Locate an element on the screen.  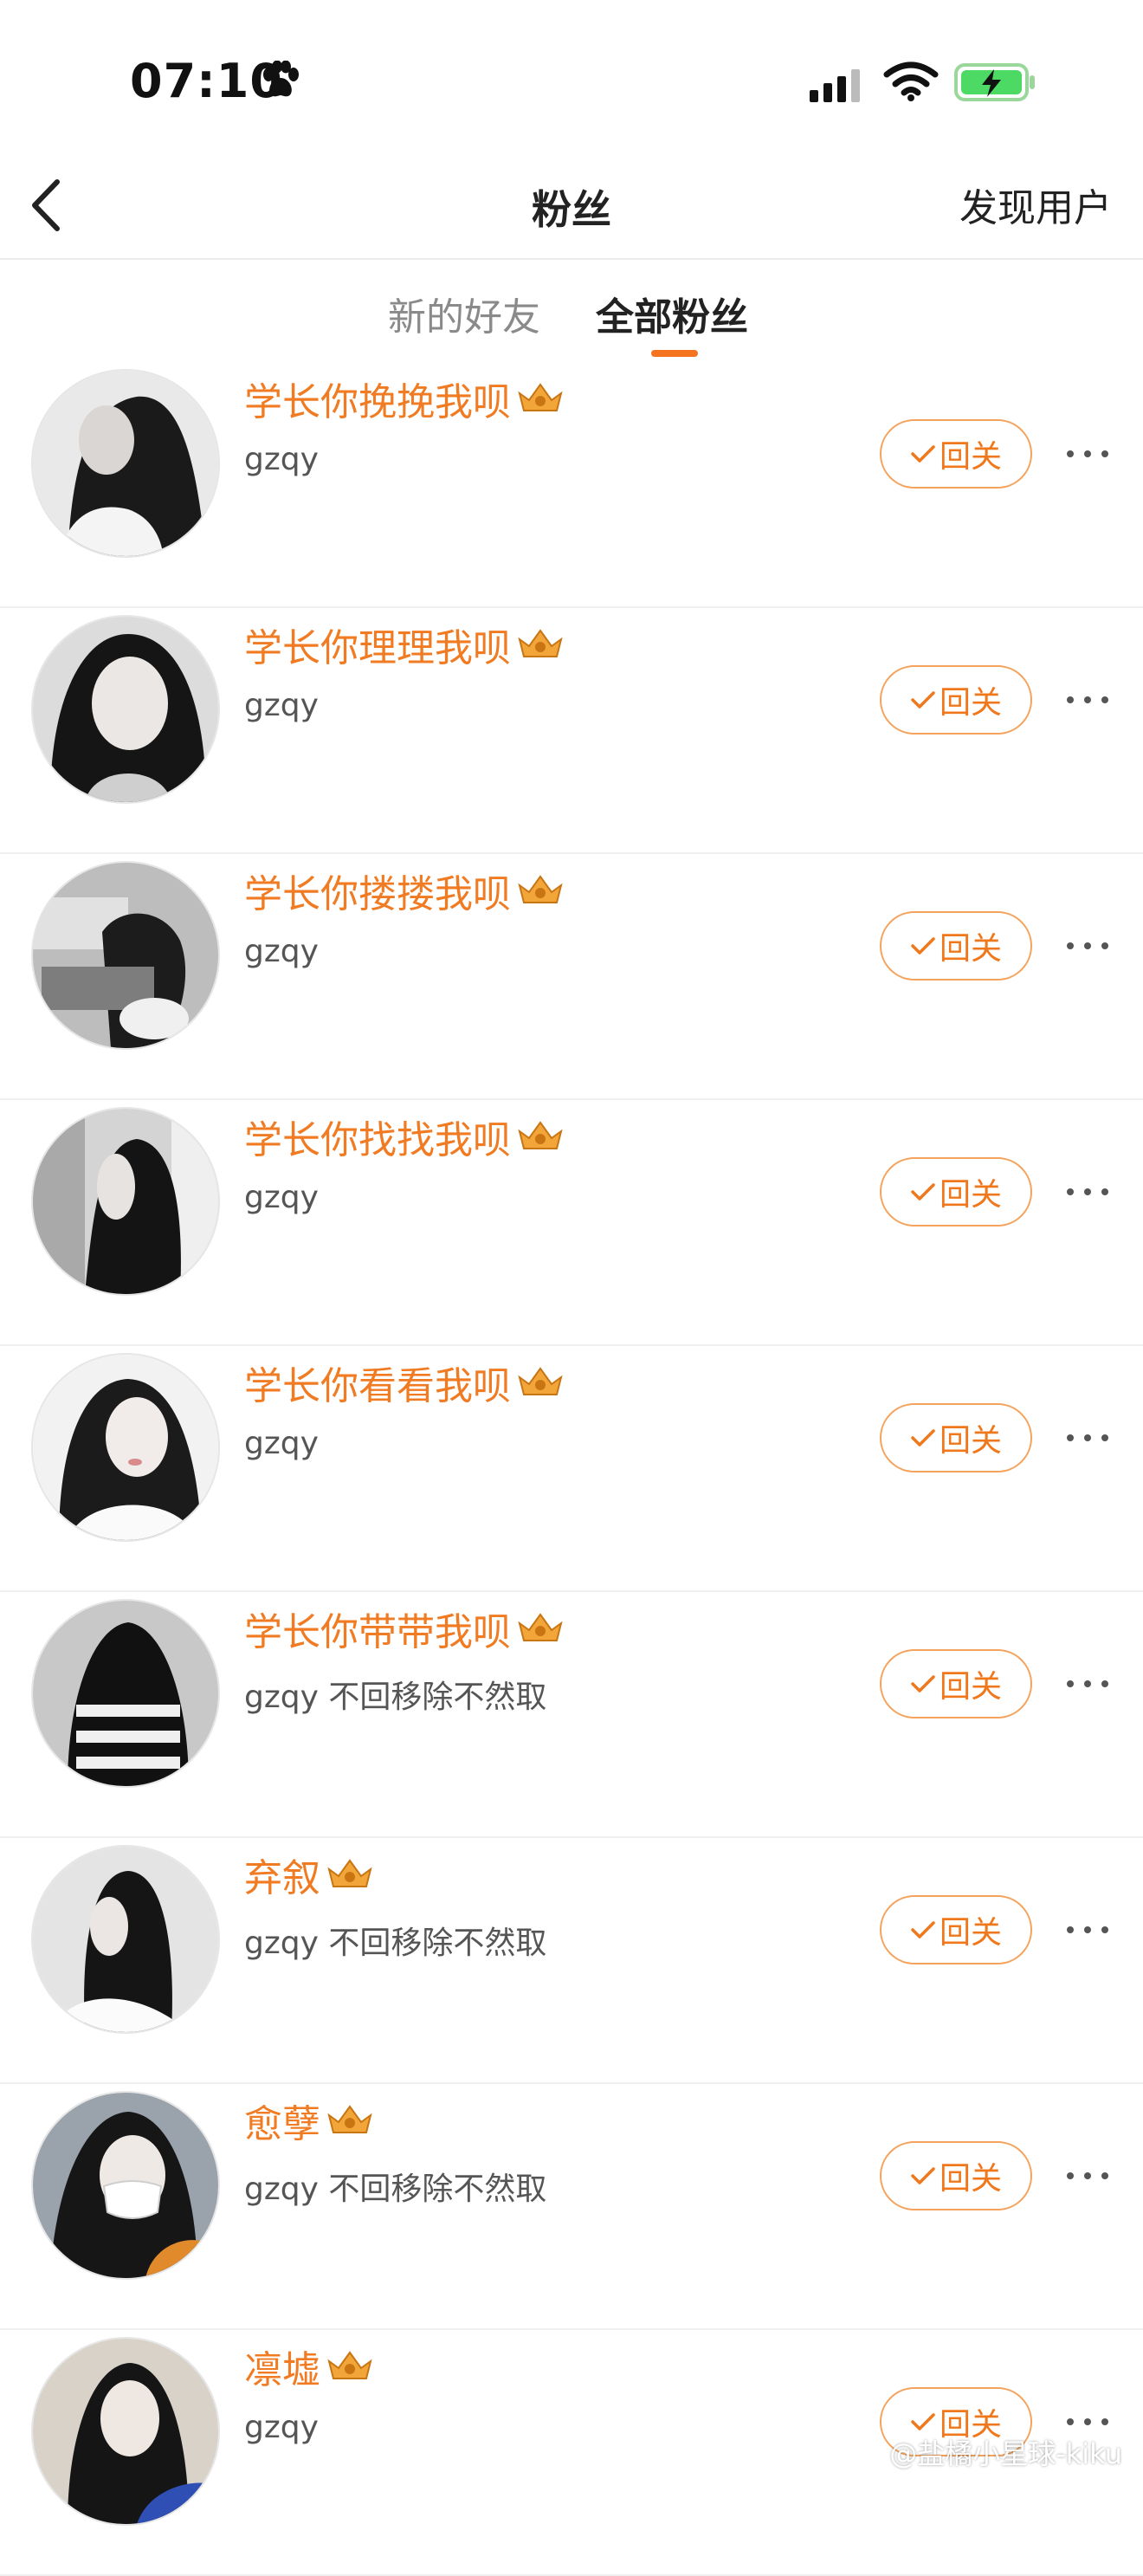
tab-bar: 新的好友 全部粉丝 is located at coordinates (571, 311).